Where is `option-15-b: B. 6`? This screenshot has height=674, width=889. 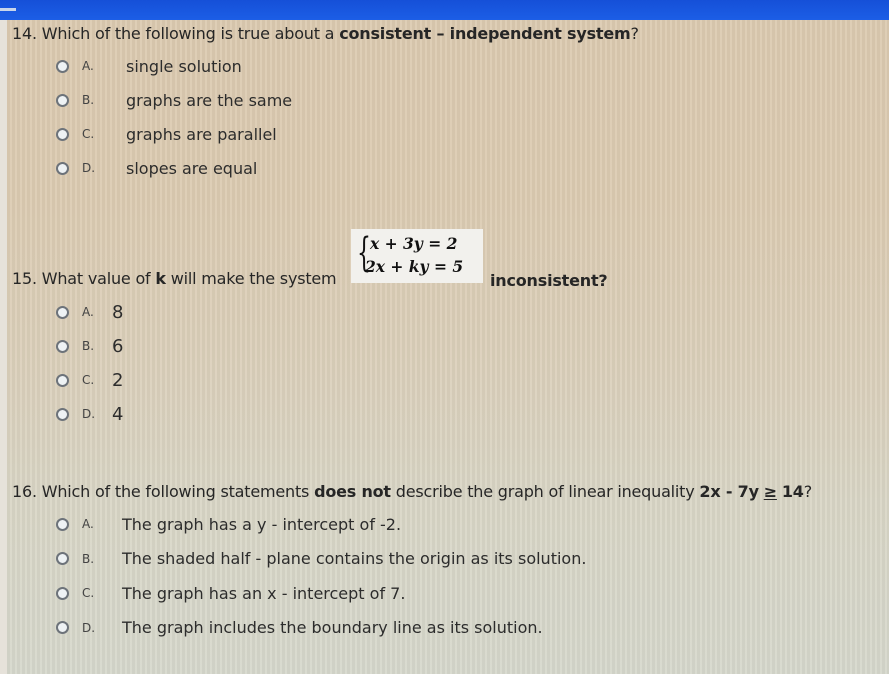 option-15-b: B. 6 is located at coordinates (89, 346).